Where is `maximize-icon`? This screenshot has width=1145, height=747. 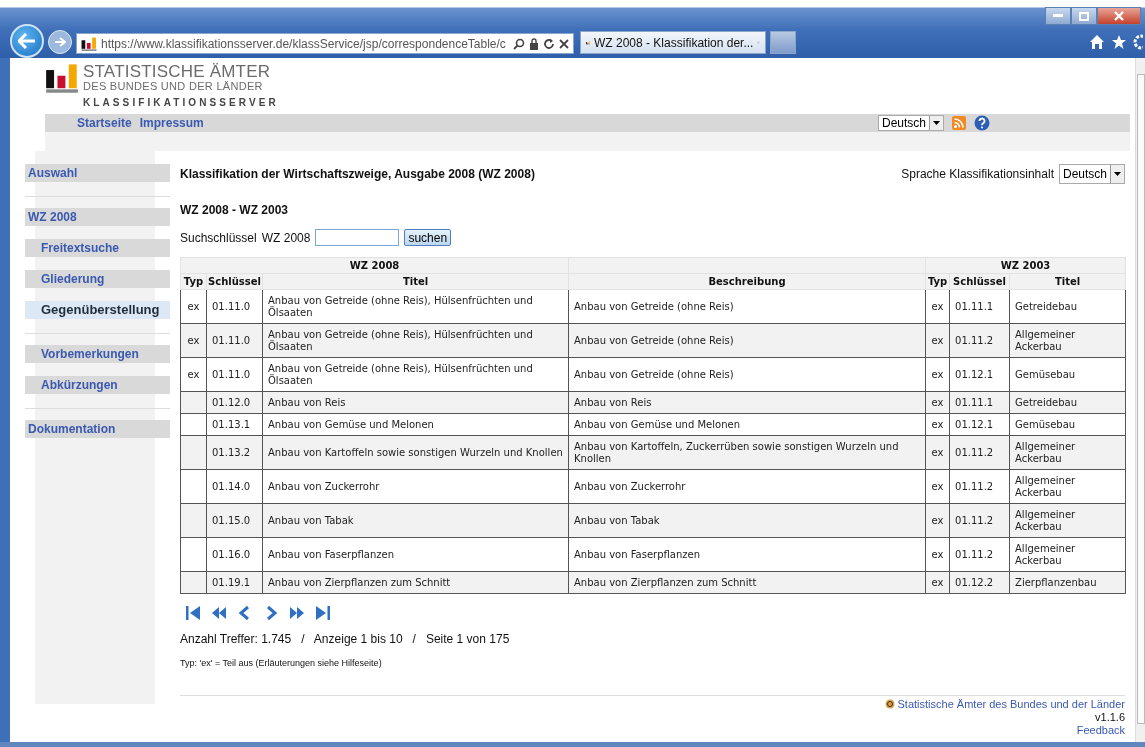
maximize-icon is located at coordinates (1084, 16).